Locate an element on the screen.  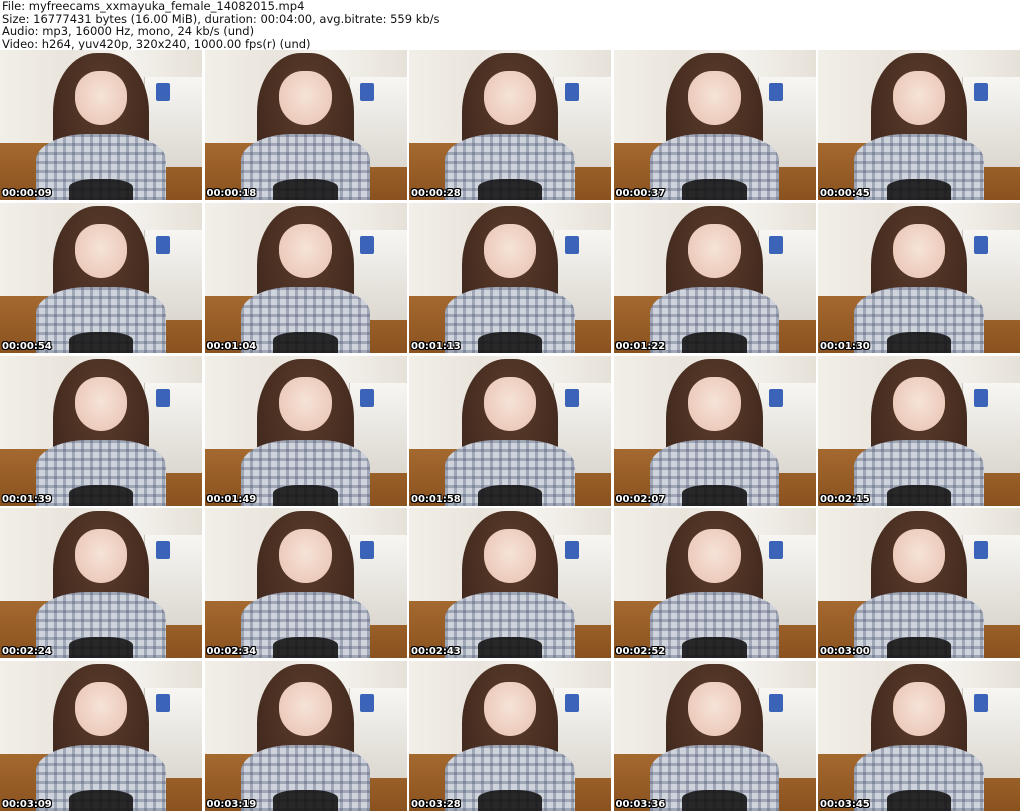
video-thumbnail: 00:00:28 is located at coordinates (510, 125).